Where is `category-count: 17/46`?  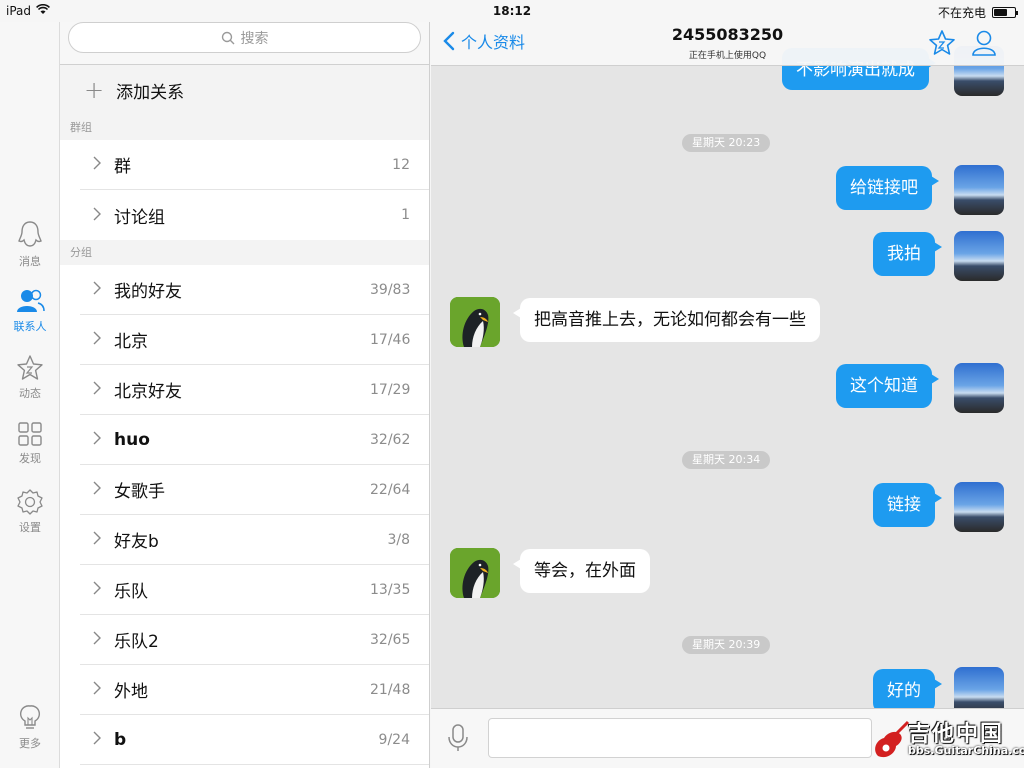 category-count: 17/46 is located at coordinates (390, 339).